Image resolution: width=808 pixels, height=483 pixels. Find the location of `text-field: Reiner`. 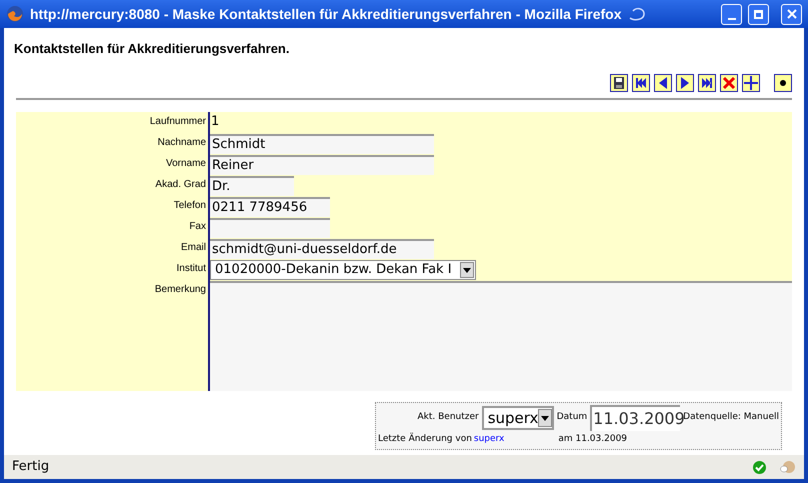

text-field: Reiner is located at coordinates (322, 165).